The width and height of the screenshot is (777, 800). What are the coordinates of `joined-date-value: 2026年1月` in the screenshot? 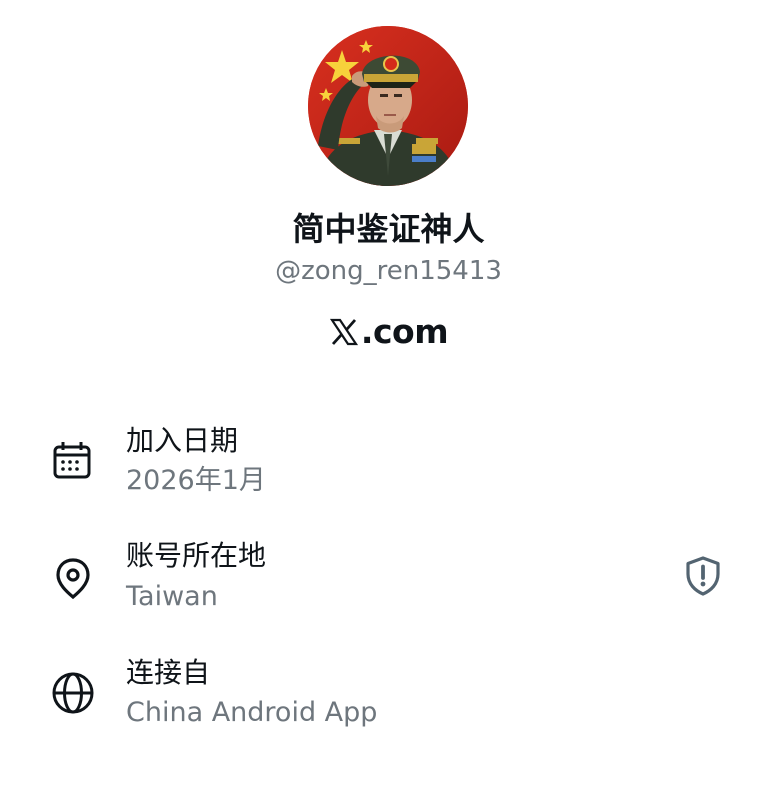 It's located at (196, 480).